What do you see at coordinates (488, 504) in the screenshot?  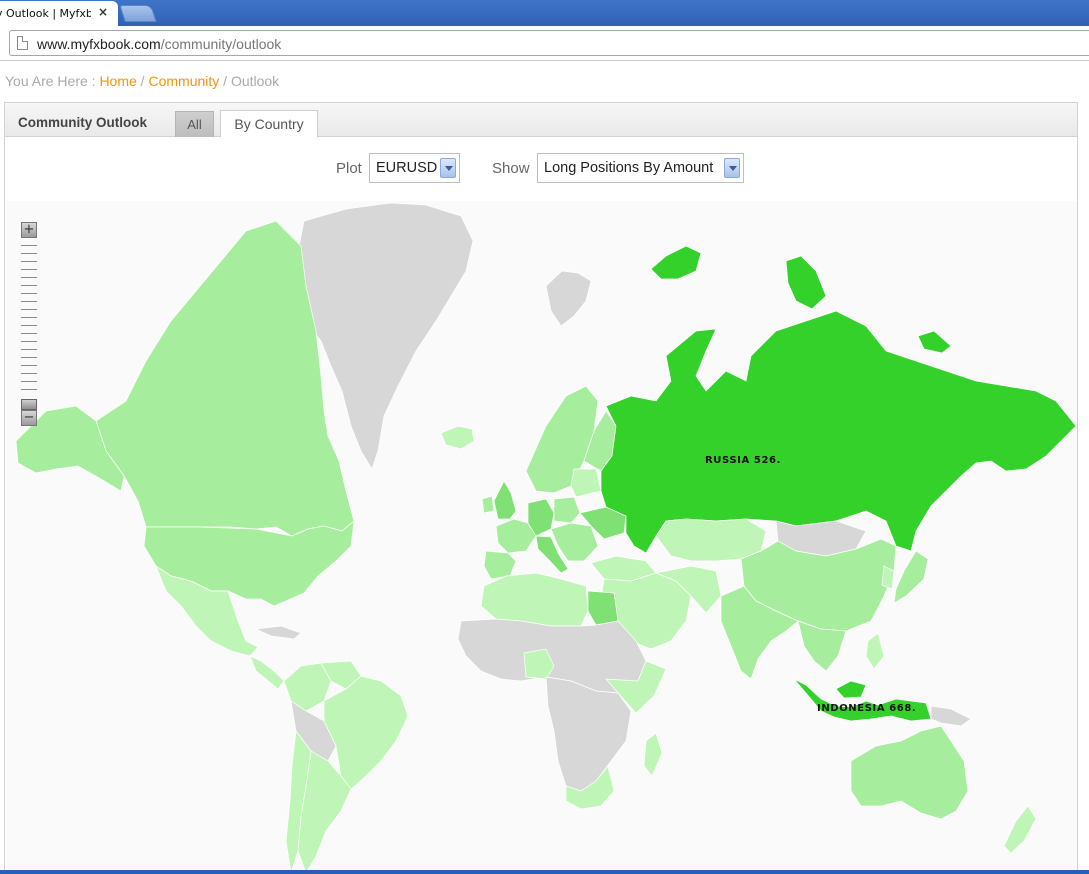 I see `country-ireland` at bounding box center [488, 504].